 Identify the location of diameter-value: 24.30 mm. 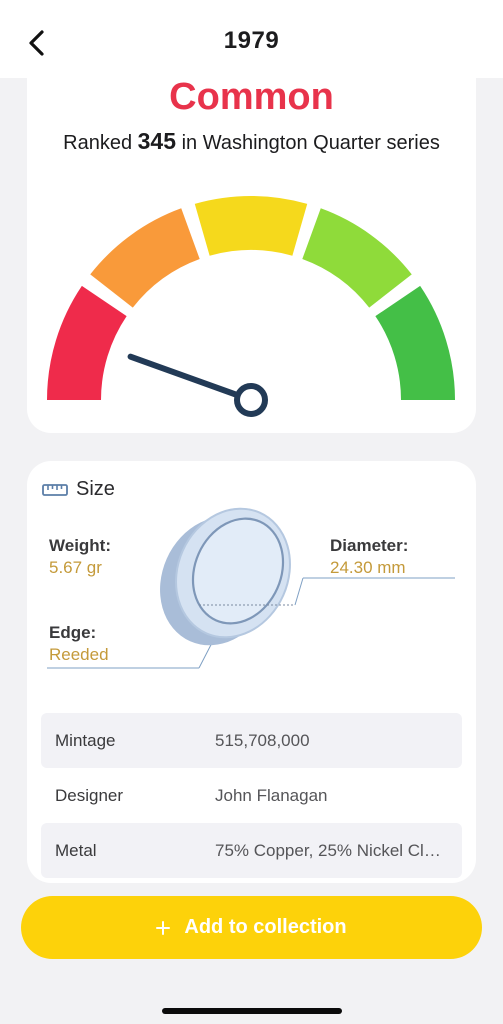
(368, 567).